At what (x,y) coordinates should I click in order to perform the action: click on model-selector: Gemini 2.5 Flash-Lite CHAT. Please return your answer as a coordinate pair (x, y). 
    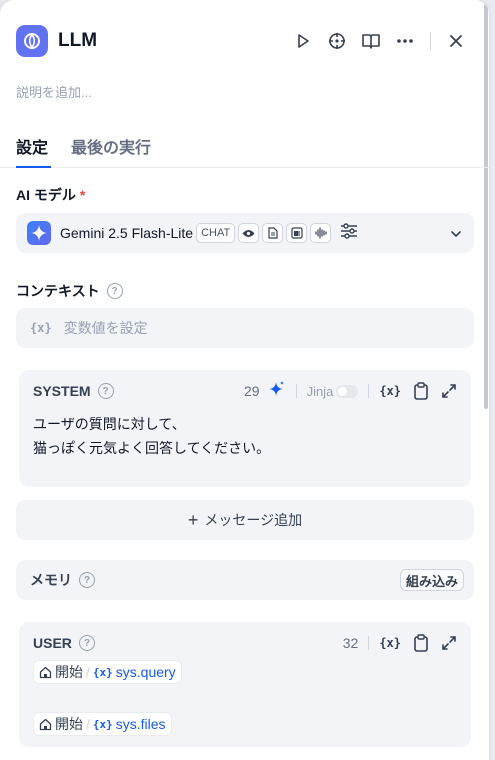
    Looking at the image, I should click on (245, 233).